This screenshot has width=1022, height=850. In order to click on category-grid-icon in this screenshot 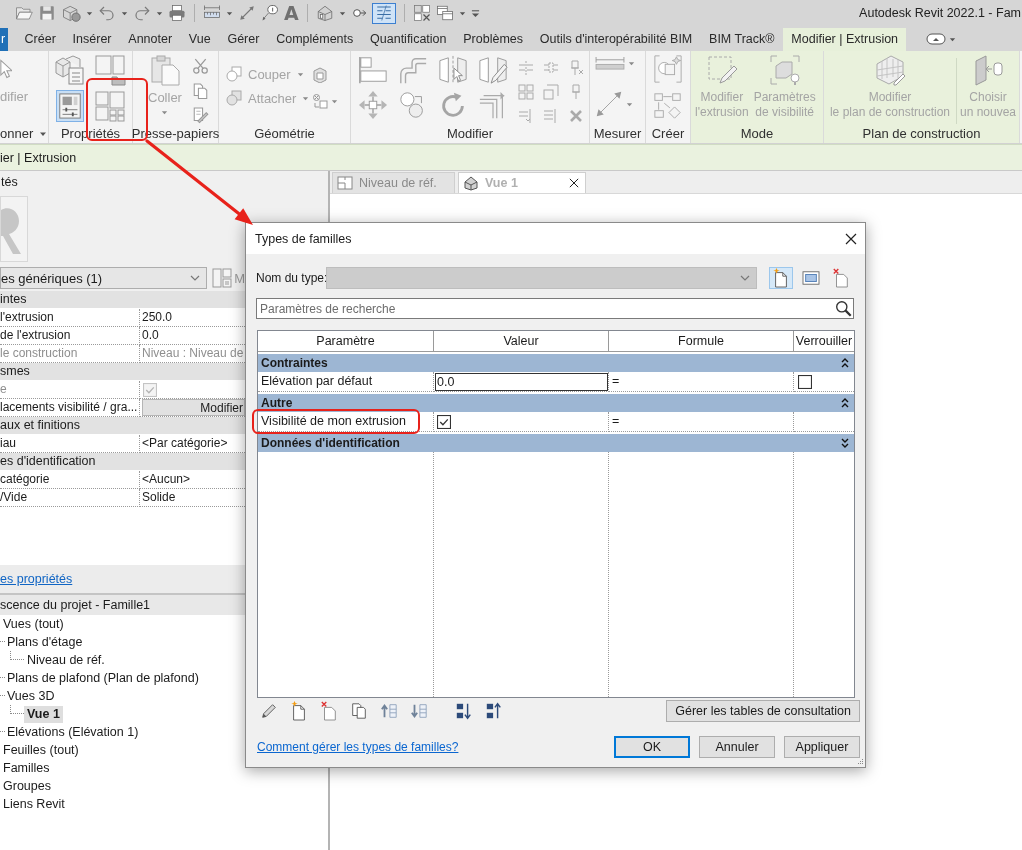, I will do `click(110, 105)`.